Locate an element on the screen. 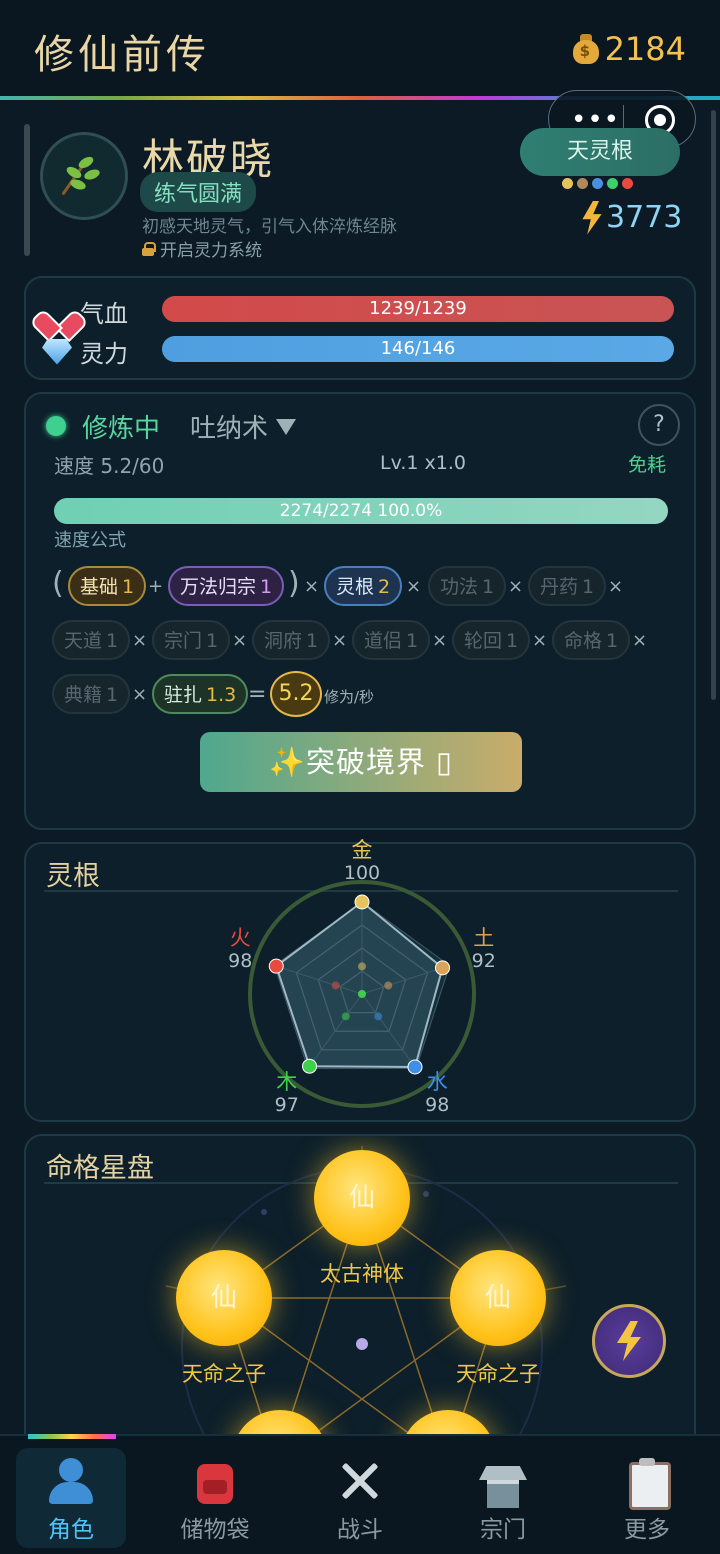 Image resolution: width=720 pixels, height=1554 pixels. radar-element-name: 火 is located at coordinates (240, 938).